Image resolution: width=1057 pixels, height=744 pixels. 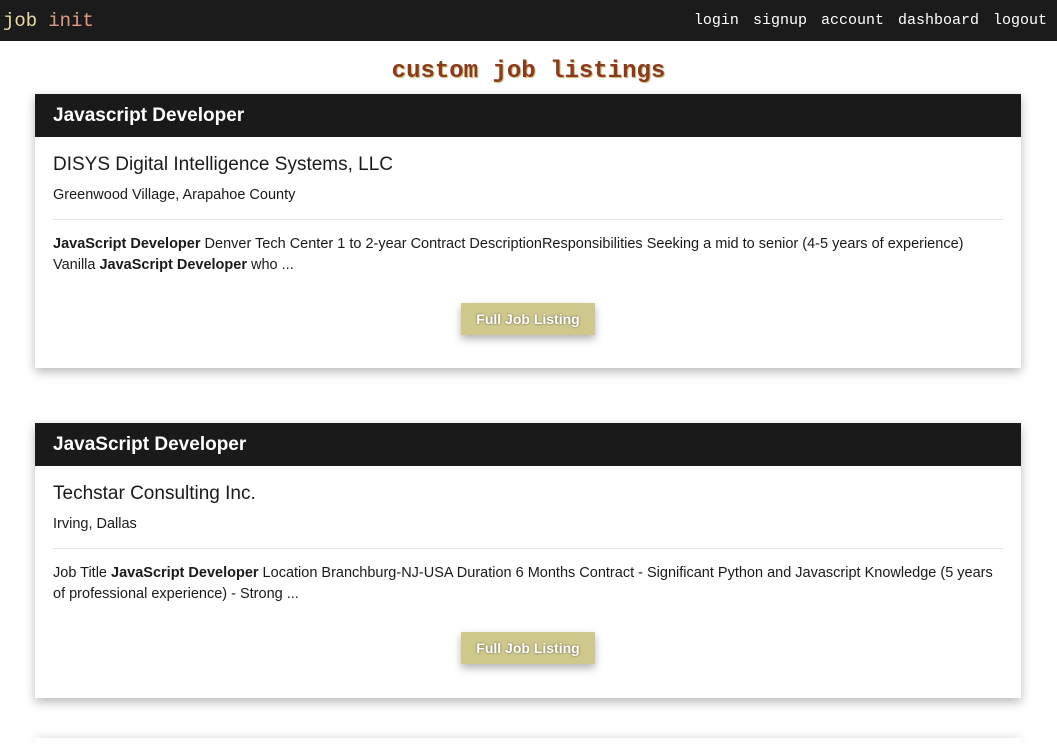 What do you see at coordinates (20, 20) in the screenshot?
I see `brand-part-job: job` at bounding box center [20, 20].